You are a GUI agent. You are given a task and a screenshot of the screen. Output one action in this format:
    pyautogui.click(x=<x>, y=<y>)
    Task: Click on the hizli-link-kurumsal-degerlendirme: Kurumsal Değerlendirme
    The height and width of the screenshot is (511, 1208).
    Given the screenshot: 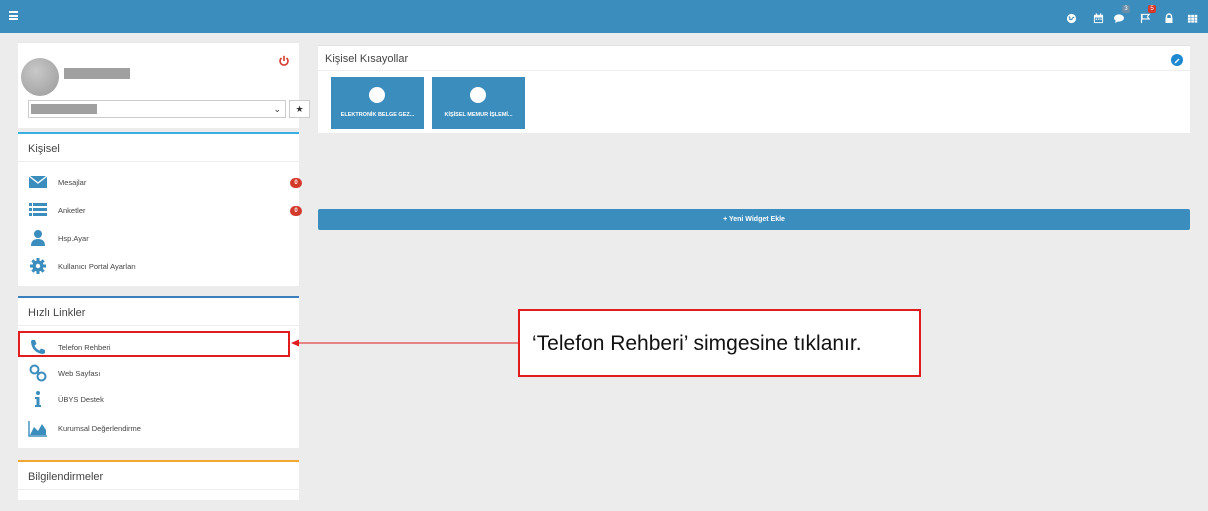 What is the action you would take?
    pyautogui.click(x=163, y=428)
    